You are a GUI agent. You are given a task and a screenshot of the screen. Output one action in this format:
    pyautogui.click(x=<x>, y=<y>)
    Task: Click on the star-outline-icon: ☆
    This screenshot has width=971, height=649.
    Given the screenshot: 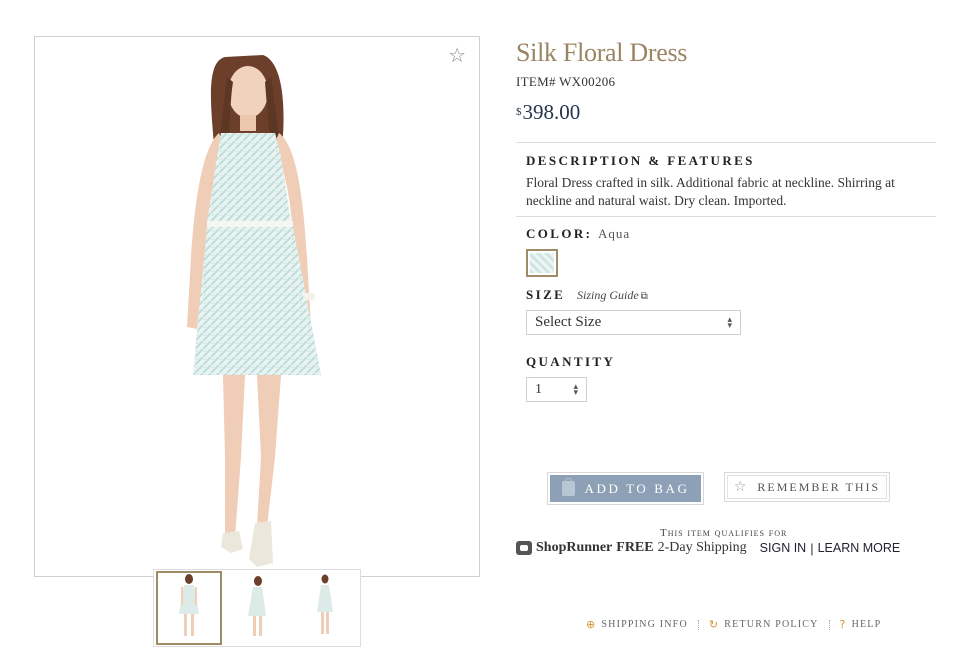 What is the action you would take?
    pyautogui.click(x=741, y=487)
    